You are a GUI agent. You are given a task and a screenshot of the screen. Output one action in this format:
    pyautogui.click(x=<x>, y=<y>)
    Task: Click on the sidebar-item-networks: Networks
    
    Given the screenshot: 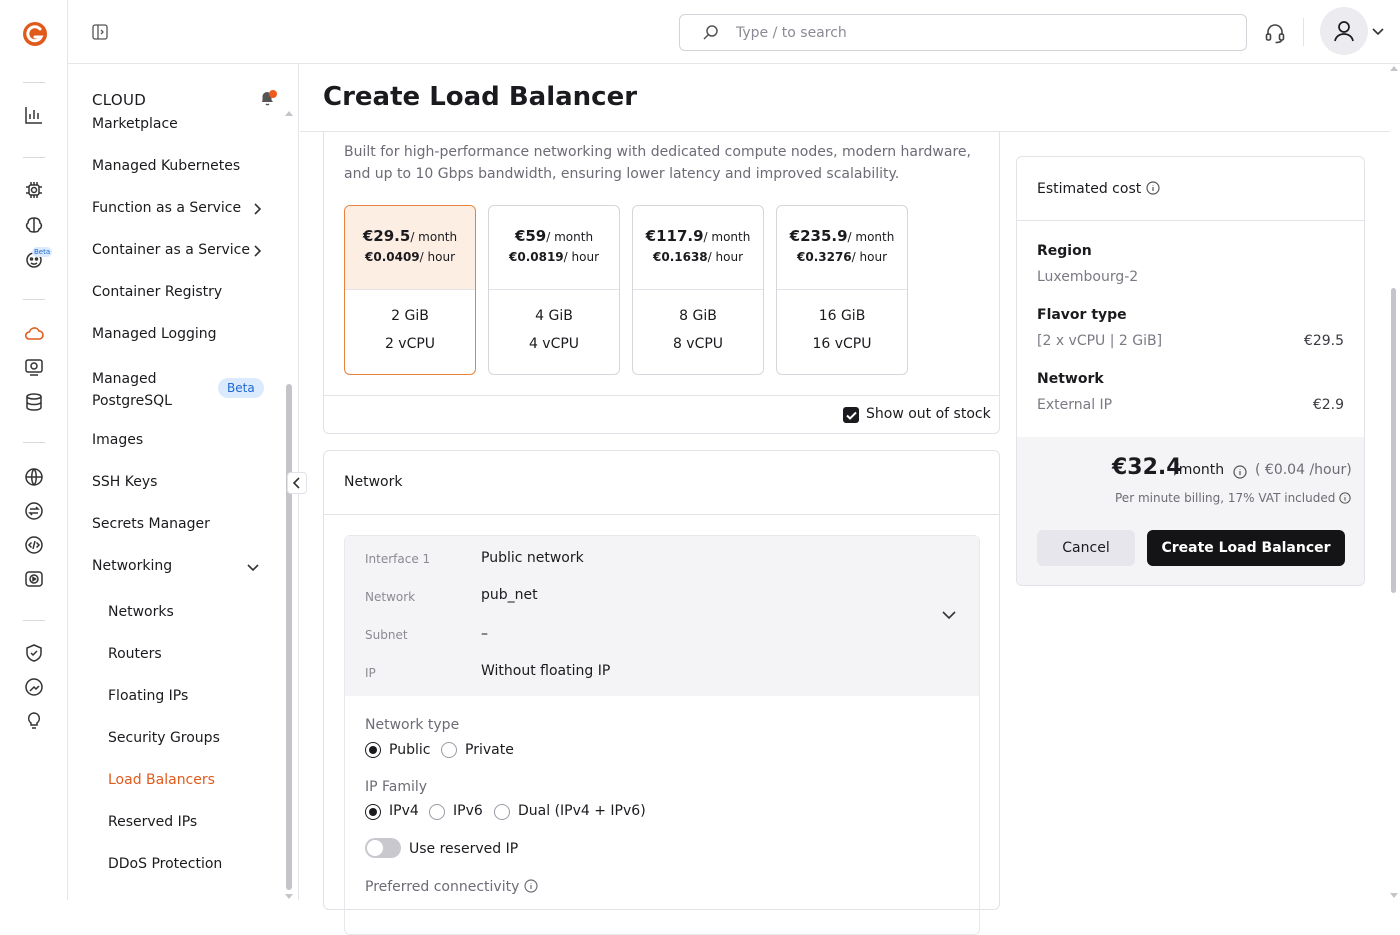 What is the action you would take?
    pyautogui.click(x=194, y=612)
    